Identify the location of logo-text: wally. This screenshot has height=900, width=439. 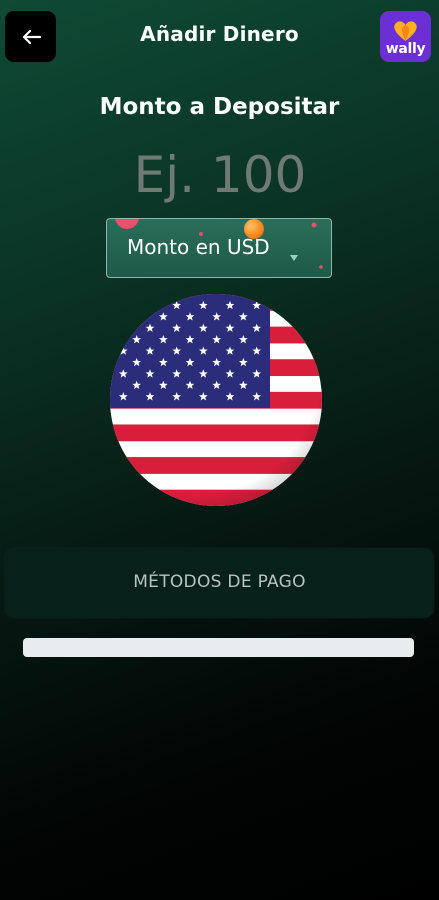
(405, 49).